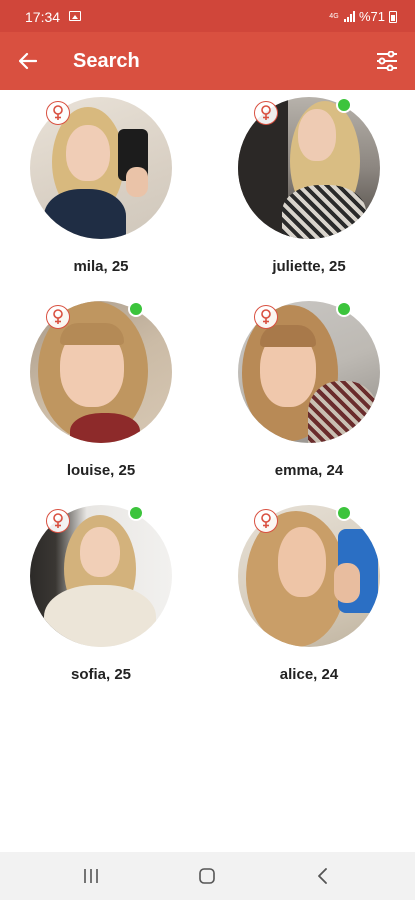  What do you see at coordinates (334, 16) in the screenshot?
I see `network-type: 4G` at bounding box center [334, 16].